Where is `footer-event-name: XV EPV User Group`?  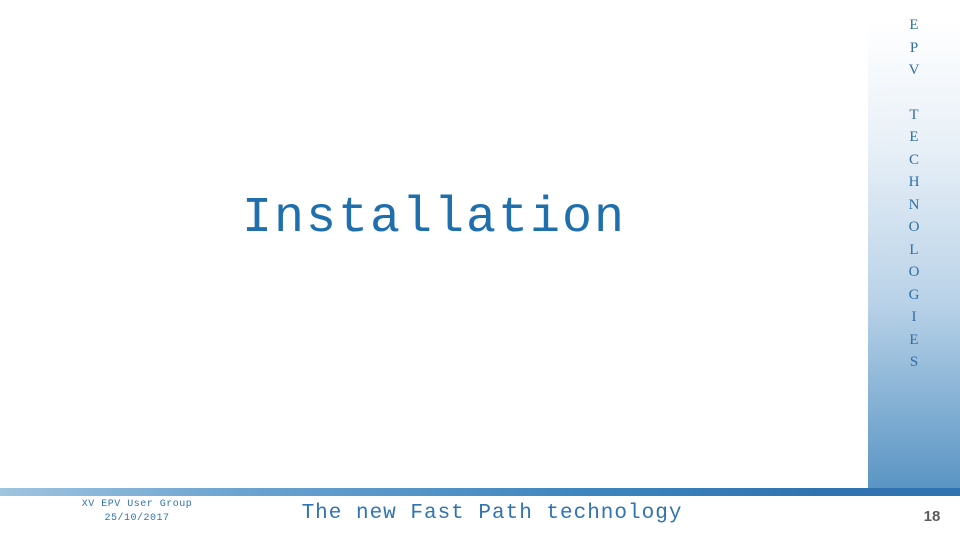
footer-event-name: XV EPV User Group is located at coordinates (137, 504).